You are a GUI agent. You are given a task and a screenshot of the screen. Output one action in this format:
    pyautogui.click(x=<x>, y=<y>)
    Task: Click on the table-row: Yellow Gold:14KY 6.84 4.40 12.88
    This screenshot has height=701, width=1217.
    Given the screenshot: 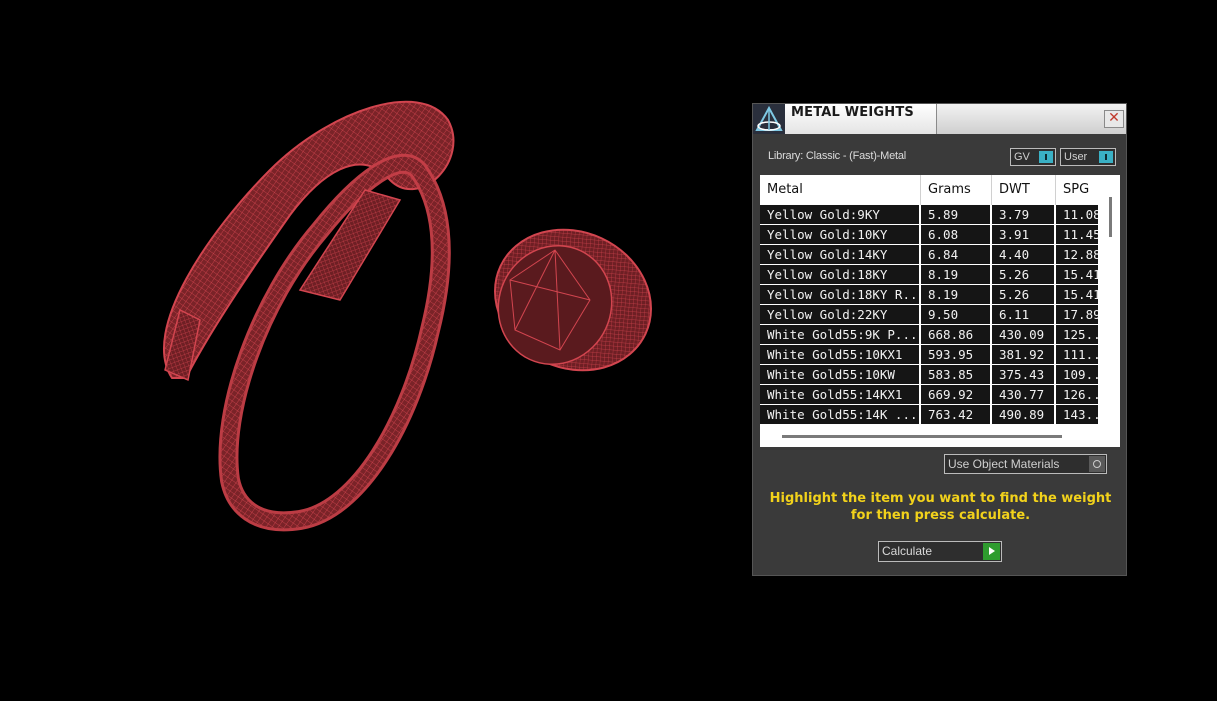 What is the action you would take?
    pyautogui.click(x=930, y=255)
    